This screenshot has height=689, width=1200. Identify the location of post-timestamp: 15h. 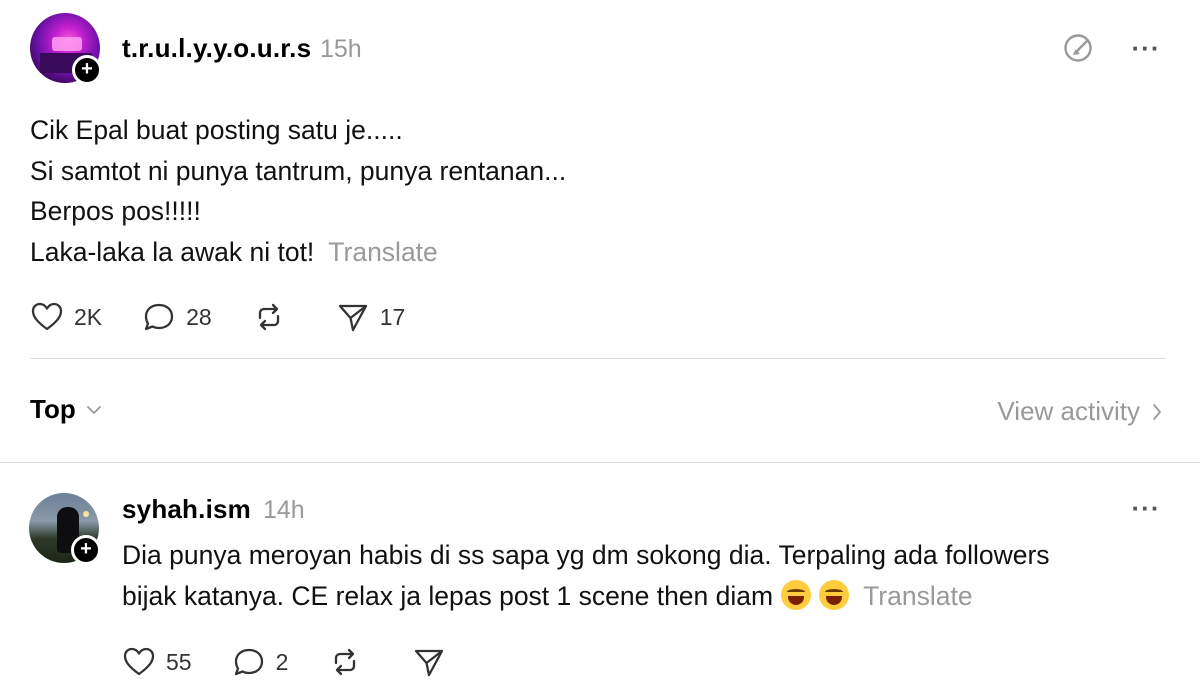
(341, 49).